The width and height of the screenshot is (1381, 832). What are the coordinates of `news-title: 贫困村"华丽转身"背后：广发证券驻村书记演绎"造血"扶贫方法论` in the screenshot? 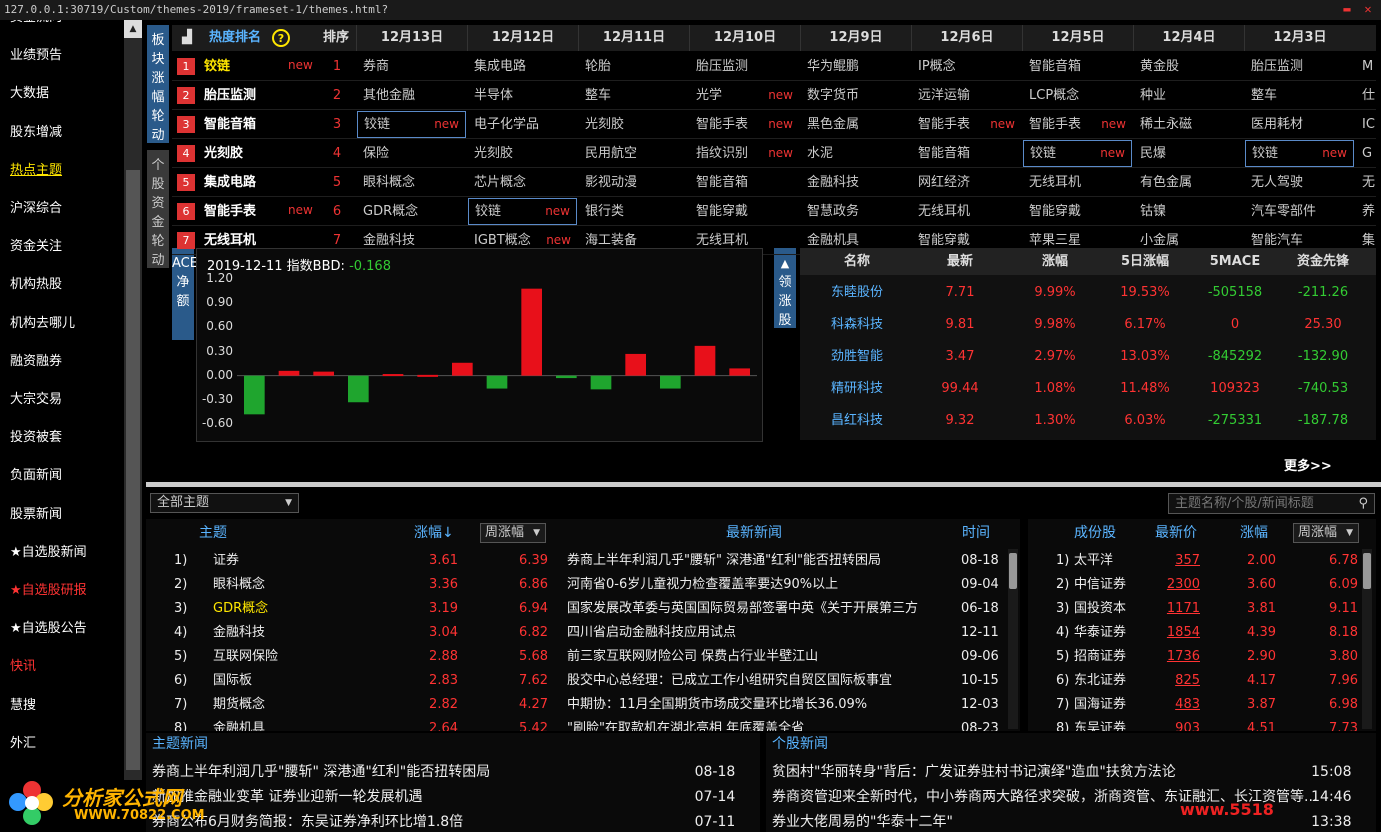 It's located at (974, 772).